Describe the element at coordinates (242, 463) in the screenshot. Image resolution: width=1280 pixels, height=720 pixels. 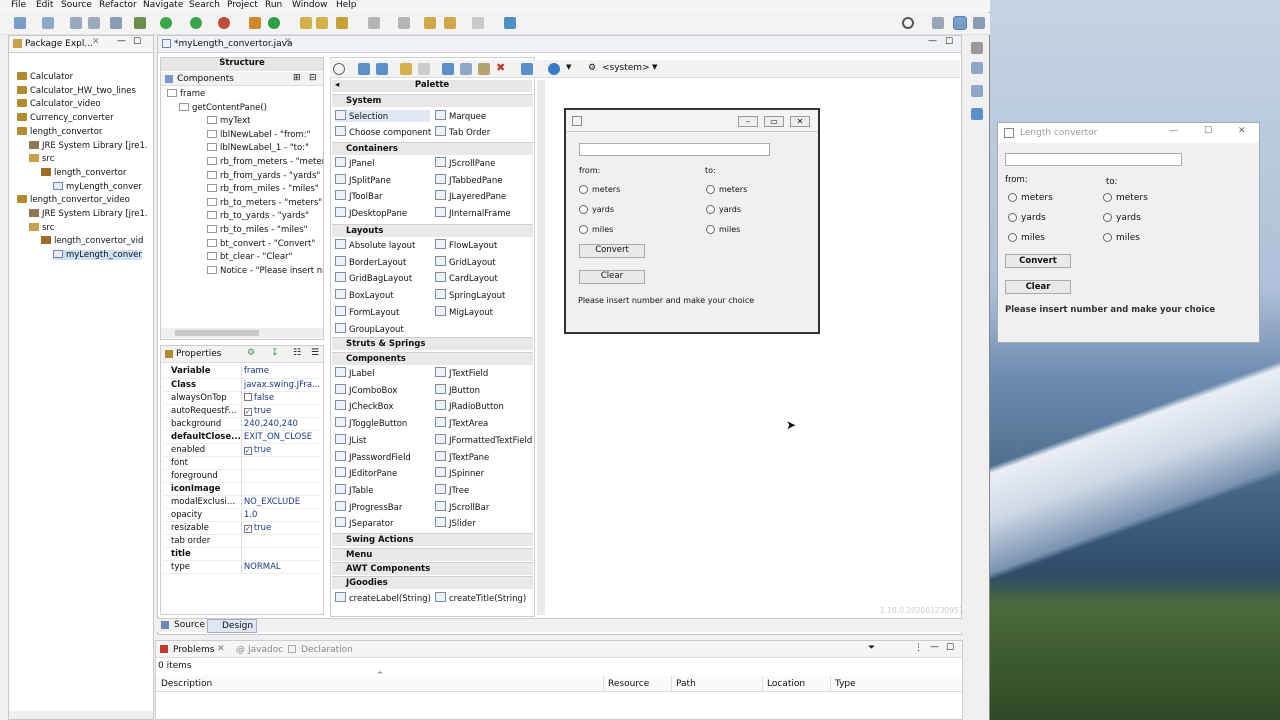
I see `property-row: font` at that location.